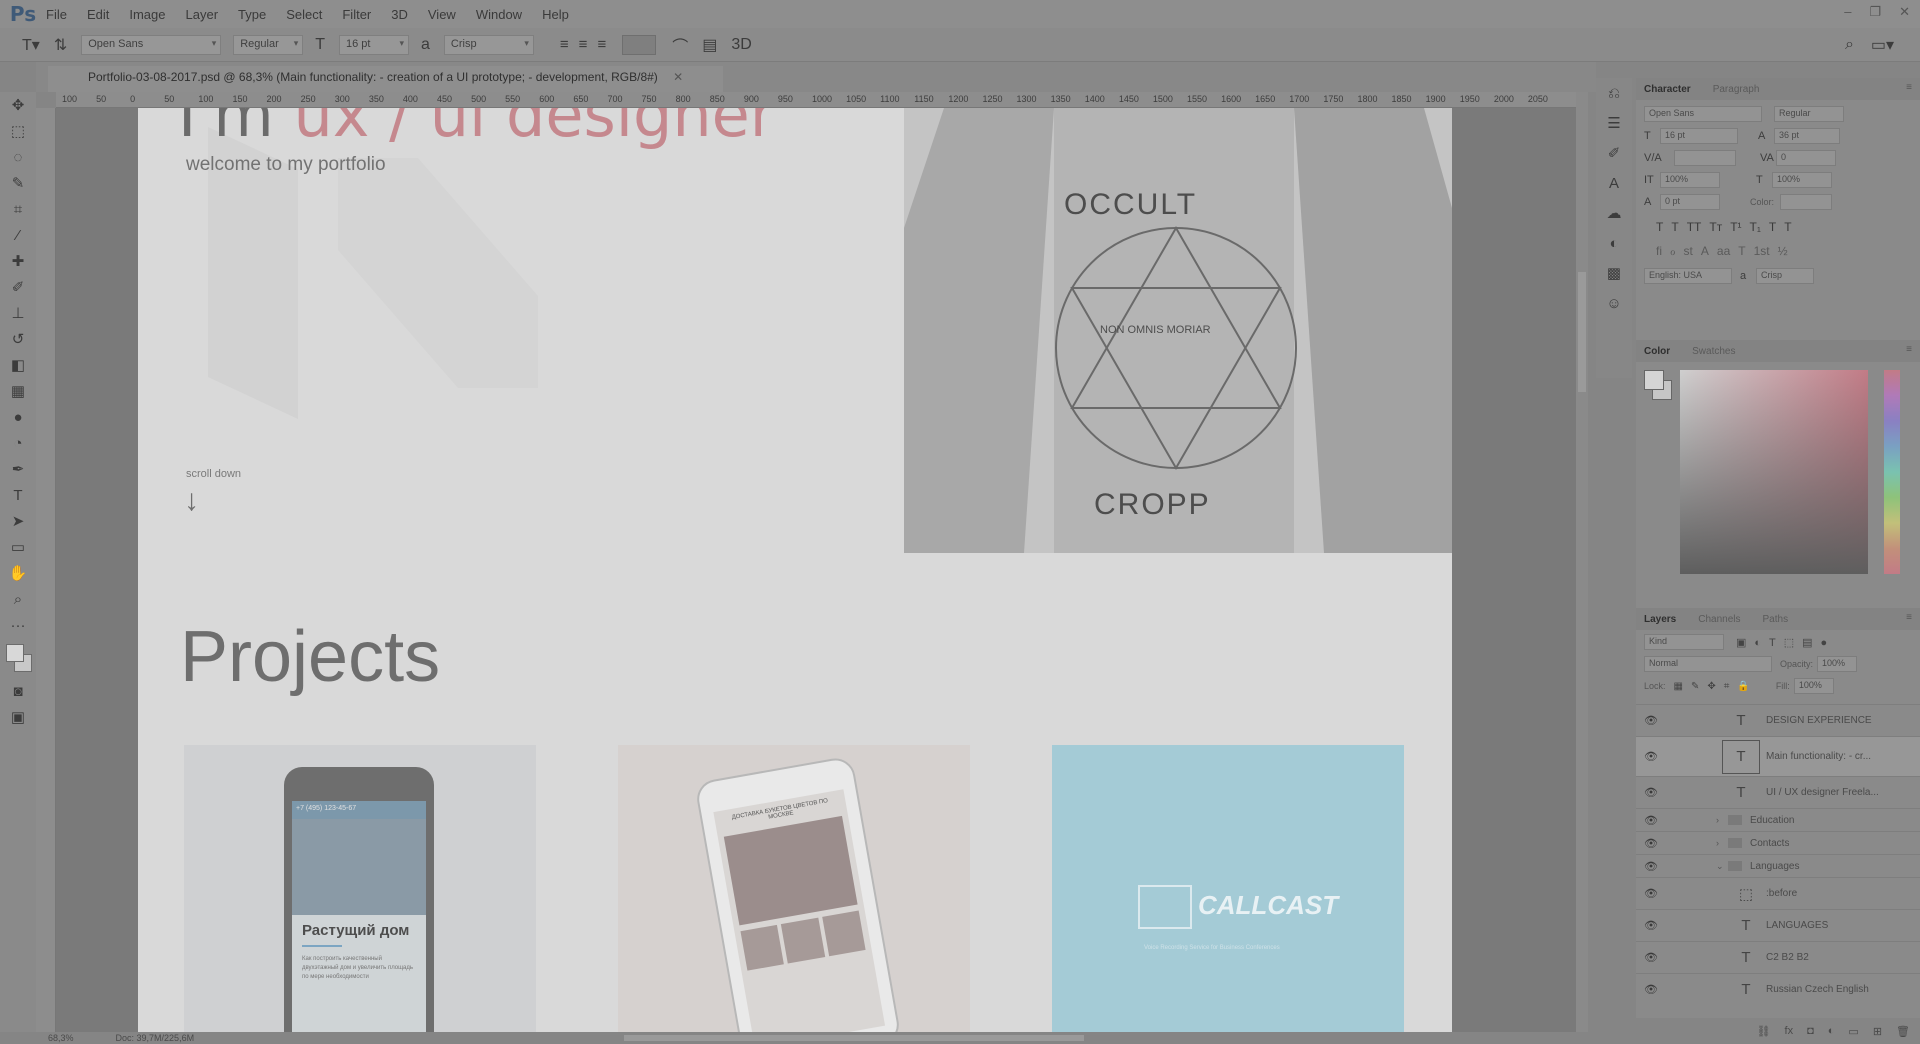 This screenshot has height=1044, width=1920. I want to click on menu-type: Type, so click(252, 14).